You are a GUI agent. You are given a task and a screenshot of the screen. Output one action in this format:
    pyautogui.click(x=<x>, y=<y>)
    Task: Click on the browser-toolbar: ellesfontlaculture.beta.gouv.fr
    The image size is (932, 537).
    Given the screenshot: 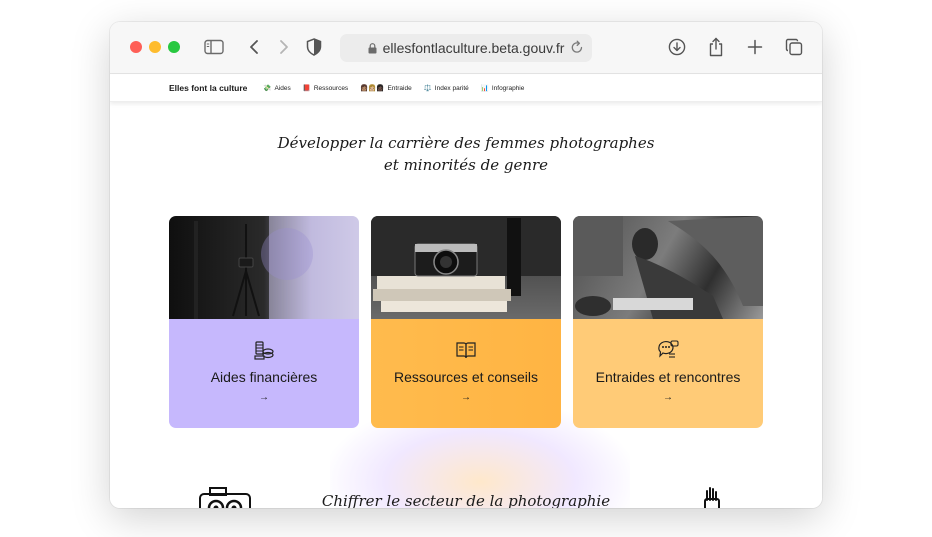 What is the action you would take?
    pyautogui.click(x=466, y=48)
    